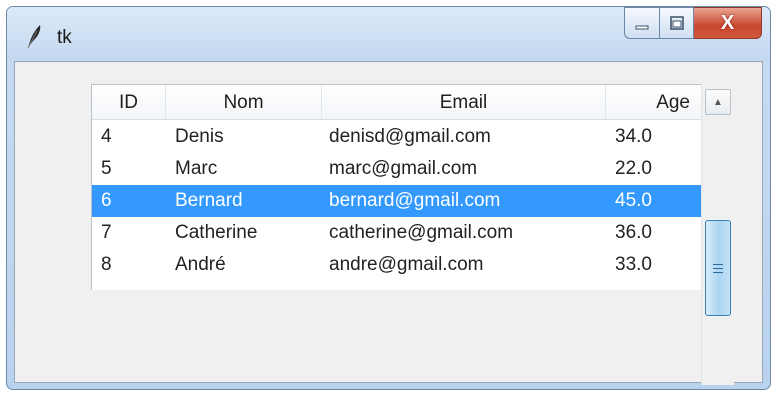 The width and height of the screenshot is (777, 396). I want to click on cell-age: 34.0, so click(633, 136).